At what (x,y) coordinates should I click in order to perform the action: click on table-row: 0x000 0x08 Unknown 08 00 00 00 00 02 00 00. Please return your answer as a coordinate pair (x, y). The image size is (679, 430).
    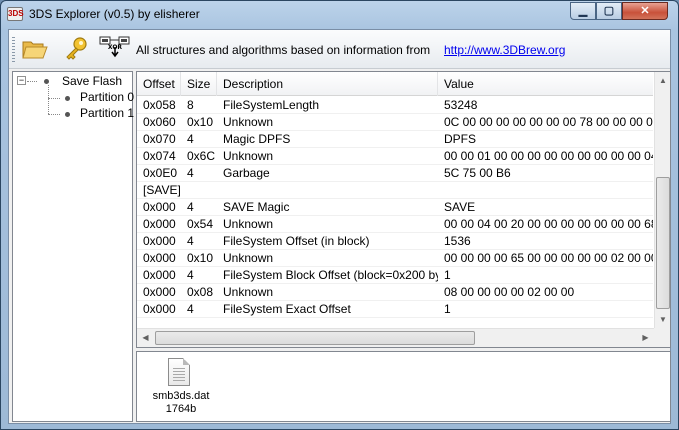
    Looking at the image, I should click on (395, 292).